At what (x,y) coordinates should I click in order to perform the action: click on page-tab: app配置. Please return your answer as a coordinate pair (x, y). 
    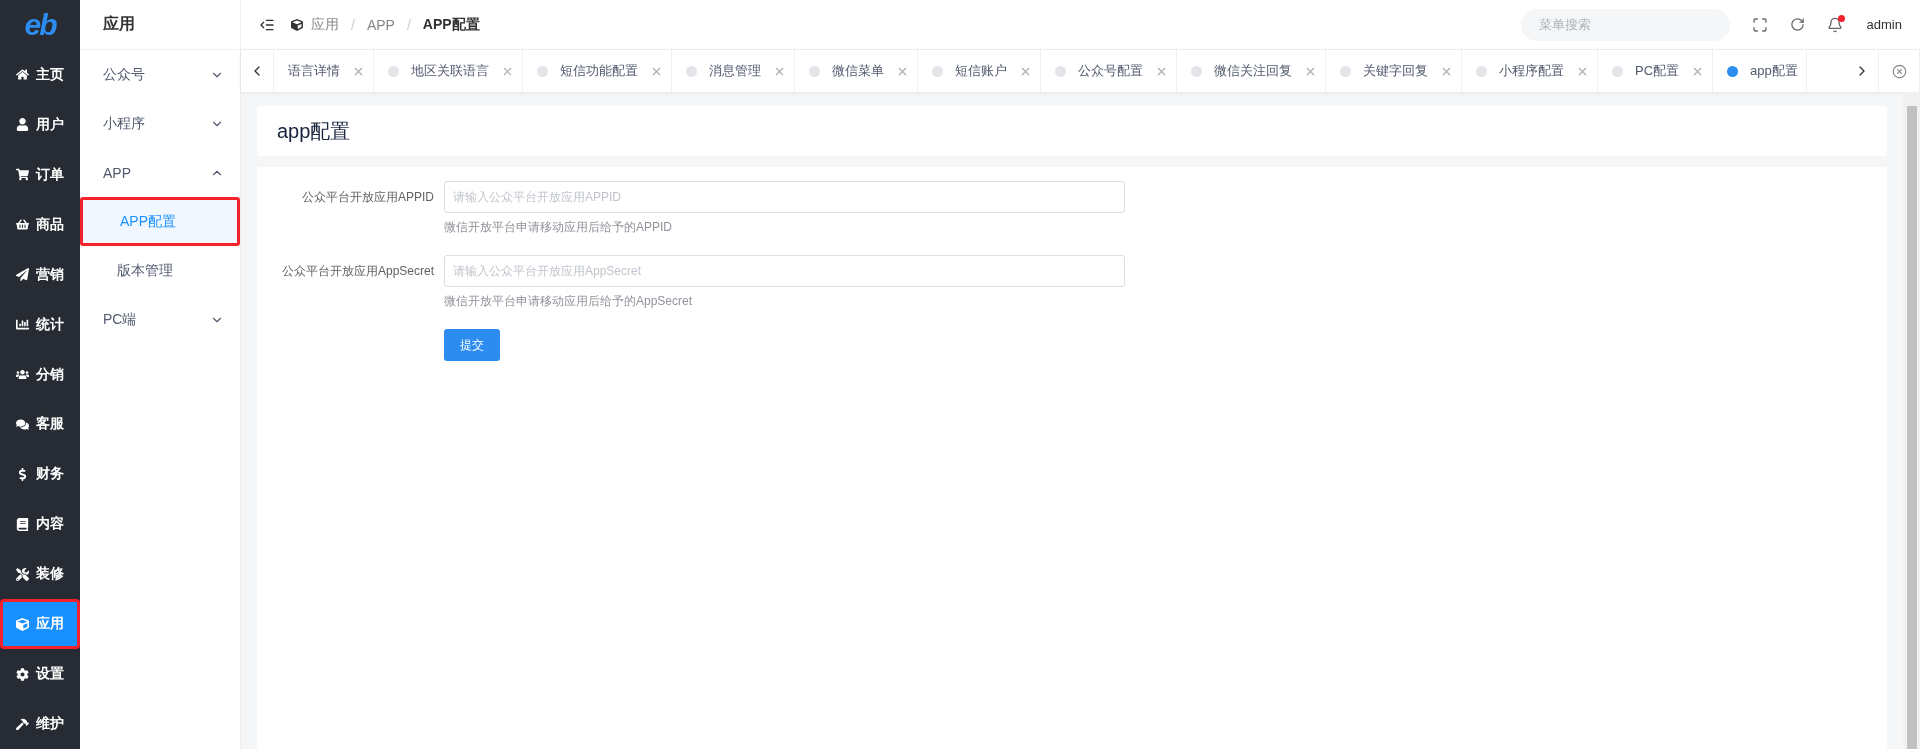
    Looking at the image, I should click on (1760, 71).